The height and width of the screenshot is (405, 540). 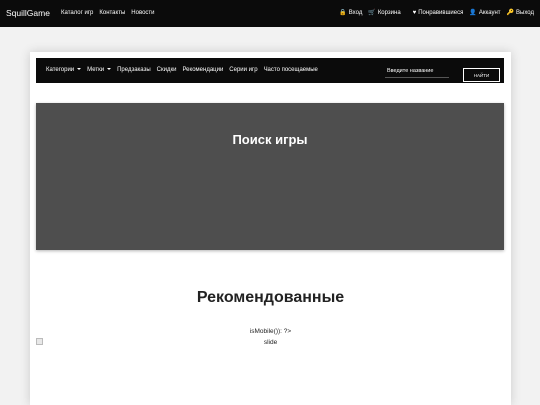 I want to click on login-label: Вход, so click(x=355, y=13).